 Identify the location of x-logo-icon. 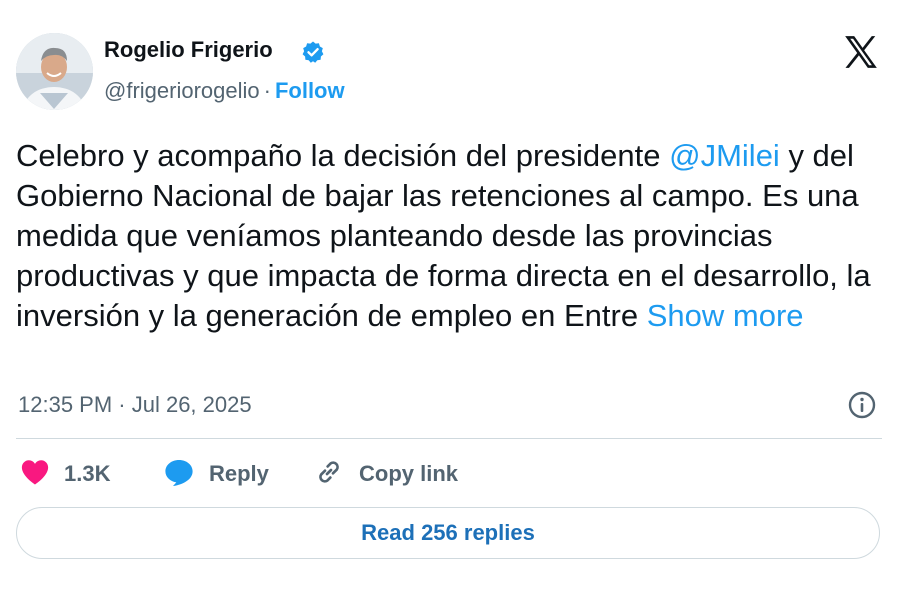
(861, 52).